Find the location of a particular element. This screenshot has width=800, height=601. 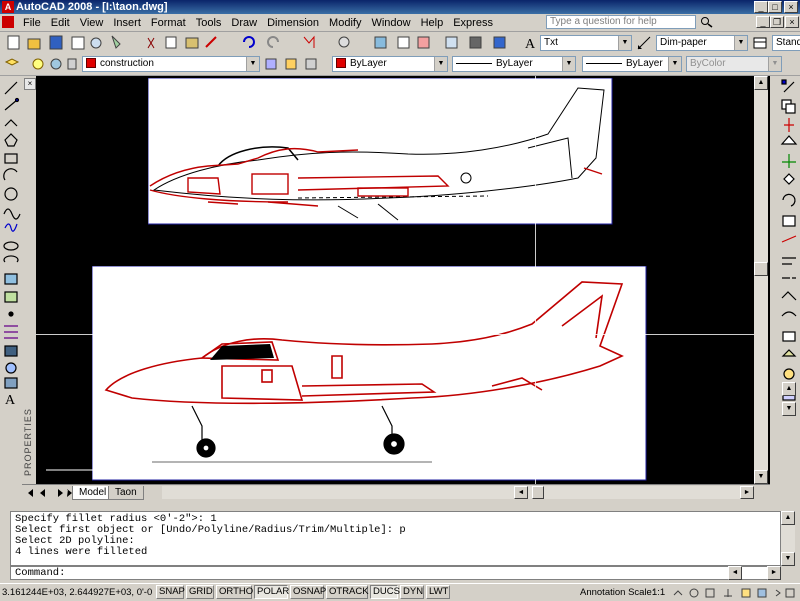

lineweight-dropdown: ByLayer ▼ is located at coordinates (632, 64).